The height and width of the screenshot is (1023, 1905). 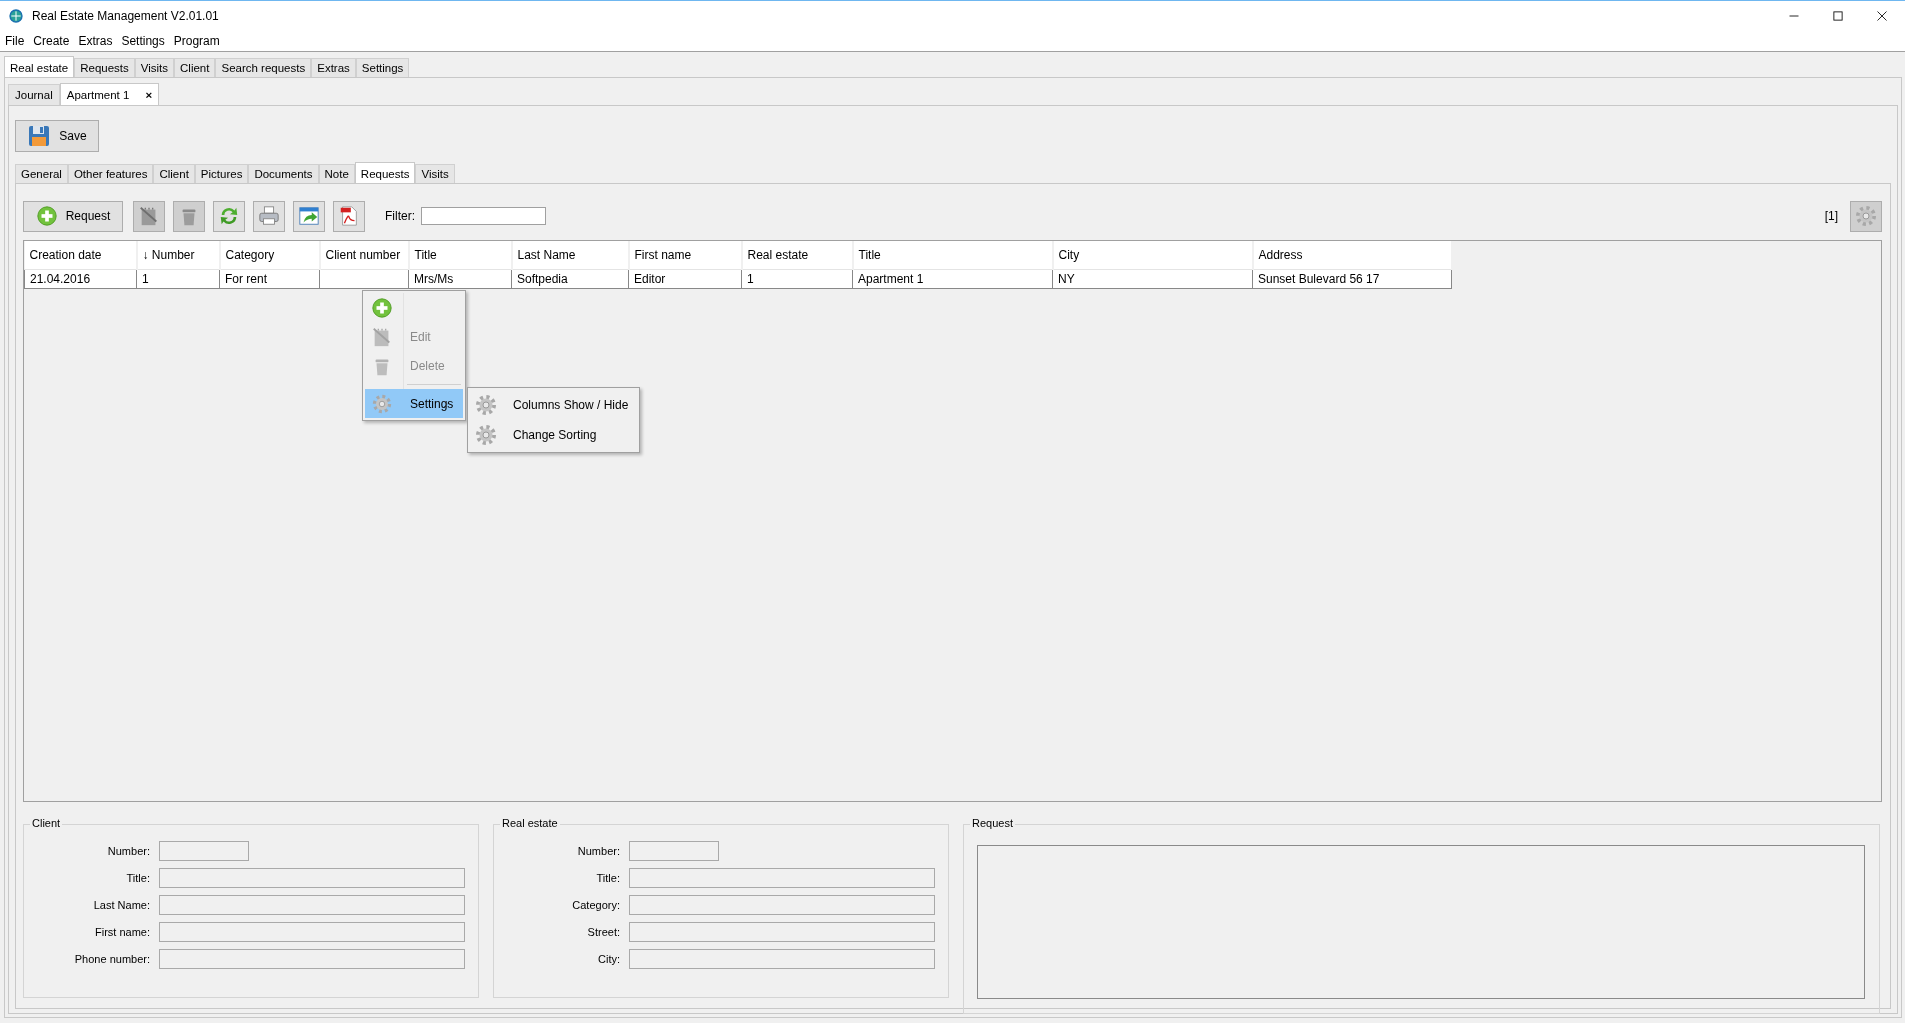 What do you see at coordinates (16, 16) in the screenshot?
I see `app-icon` at bounding box center [16, 16].